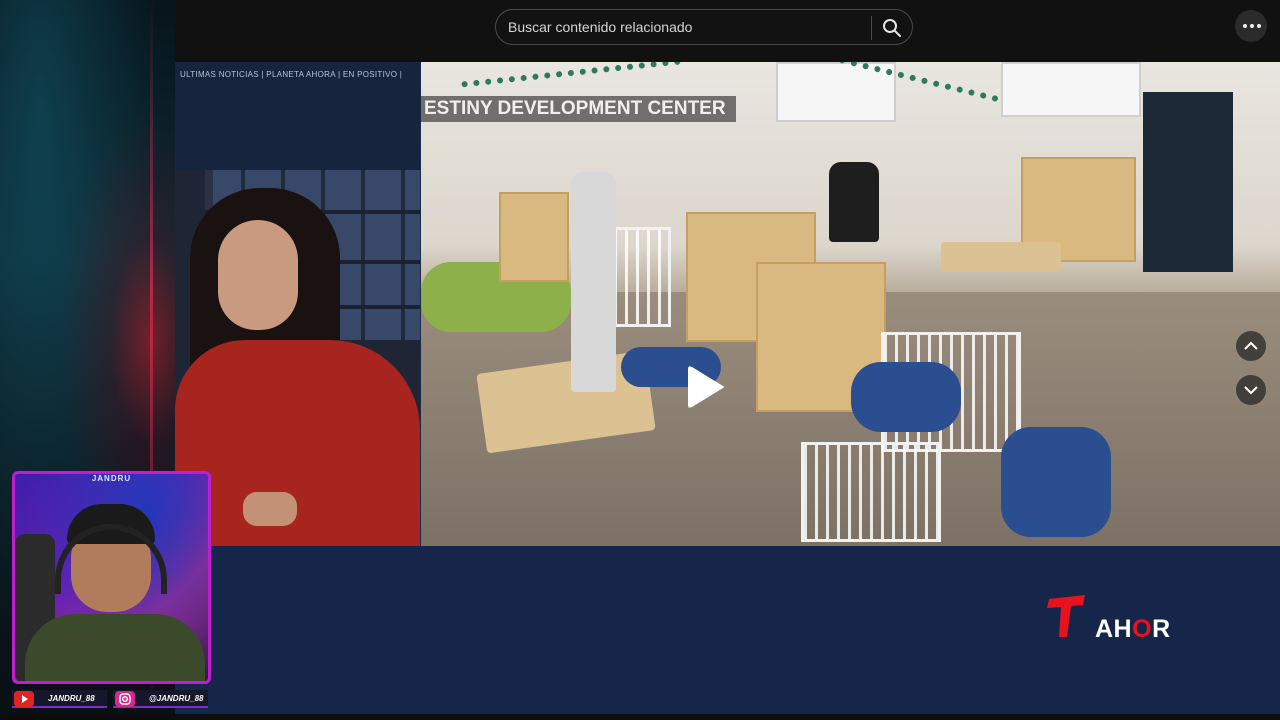 The width and height of the screenshot is (1280, 720). I want to click on video-caption: ESTINY DEVELOPMENT CENTER, so click(578, 109).